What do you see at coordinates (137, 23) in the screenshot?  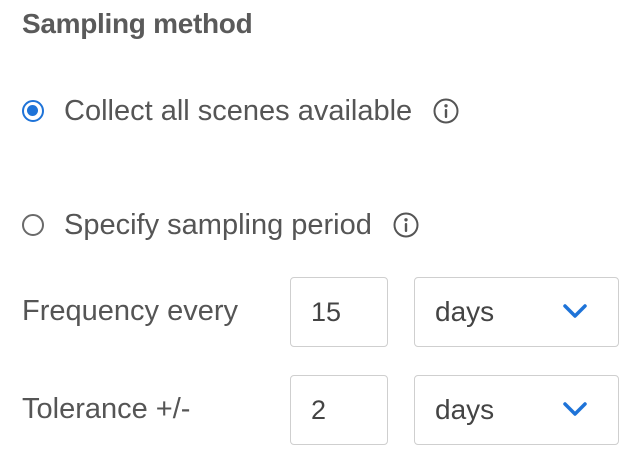 I see `section-title: Sampling method` at bounding box center [137, 23].